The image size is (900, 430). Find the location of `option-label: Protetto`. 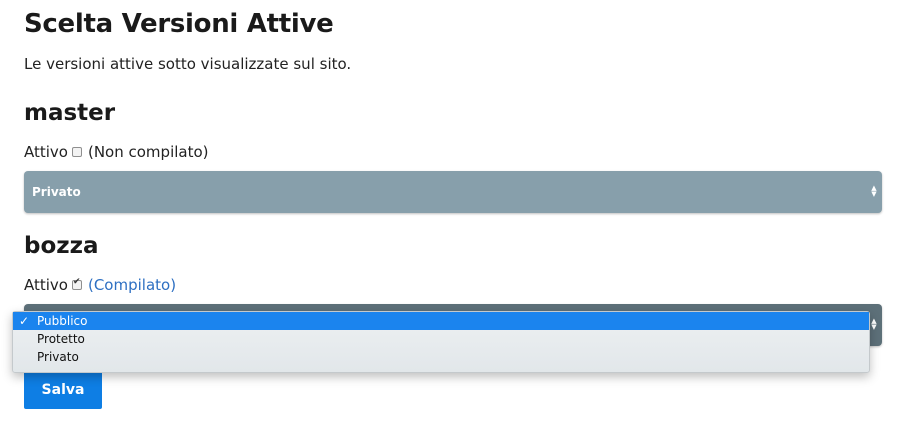

option-label: Protetto is located at coordinates (61, 339).